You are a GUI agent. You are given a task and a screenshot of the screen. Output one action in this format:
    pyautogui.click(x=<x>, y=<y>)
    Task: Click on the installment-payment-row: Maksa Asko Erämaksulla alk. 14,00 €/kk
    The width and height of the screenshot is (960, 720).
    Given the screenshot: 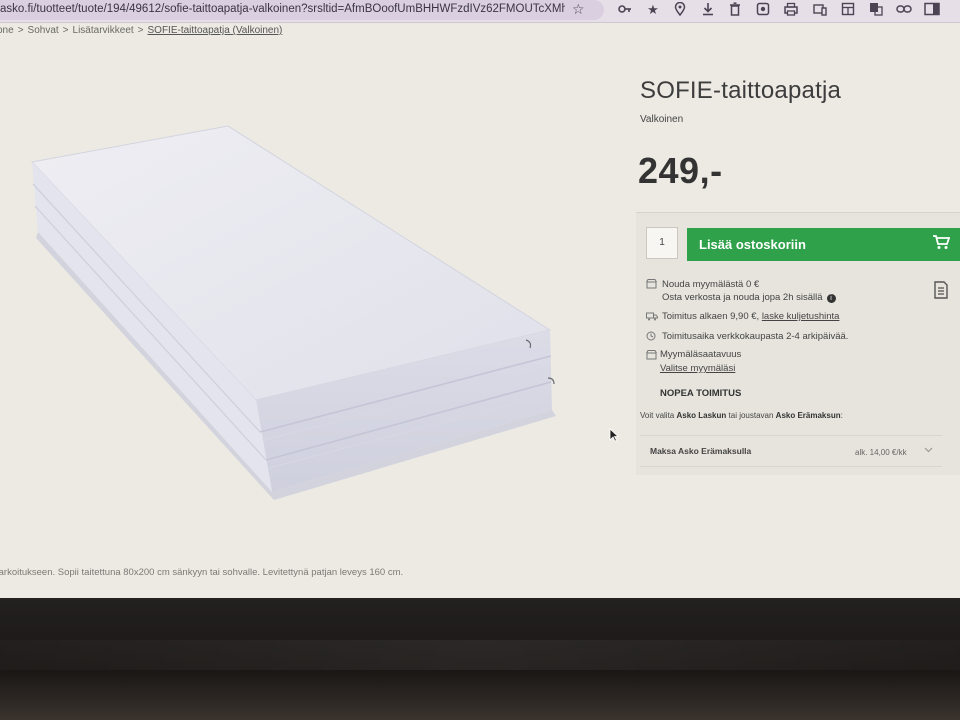 What is the action you would take?
    pyautogui.click(x=791, y=451)
    